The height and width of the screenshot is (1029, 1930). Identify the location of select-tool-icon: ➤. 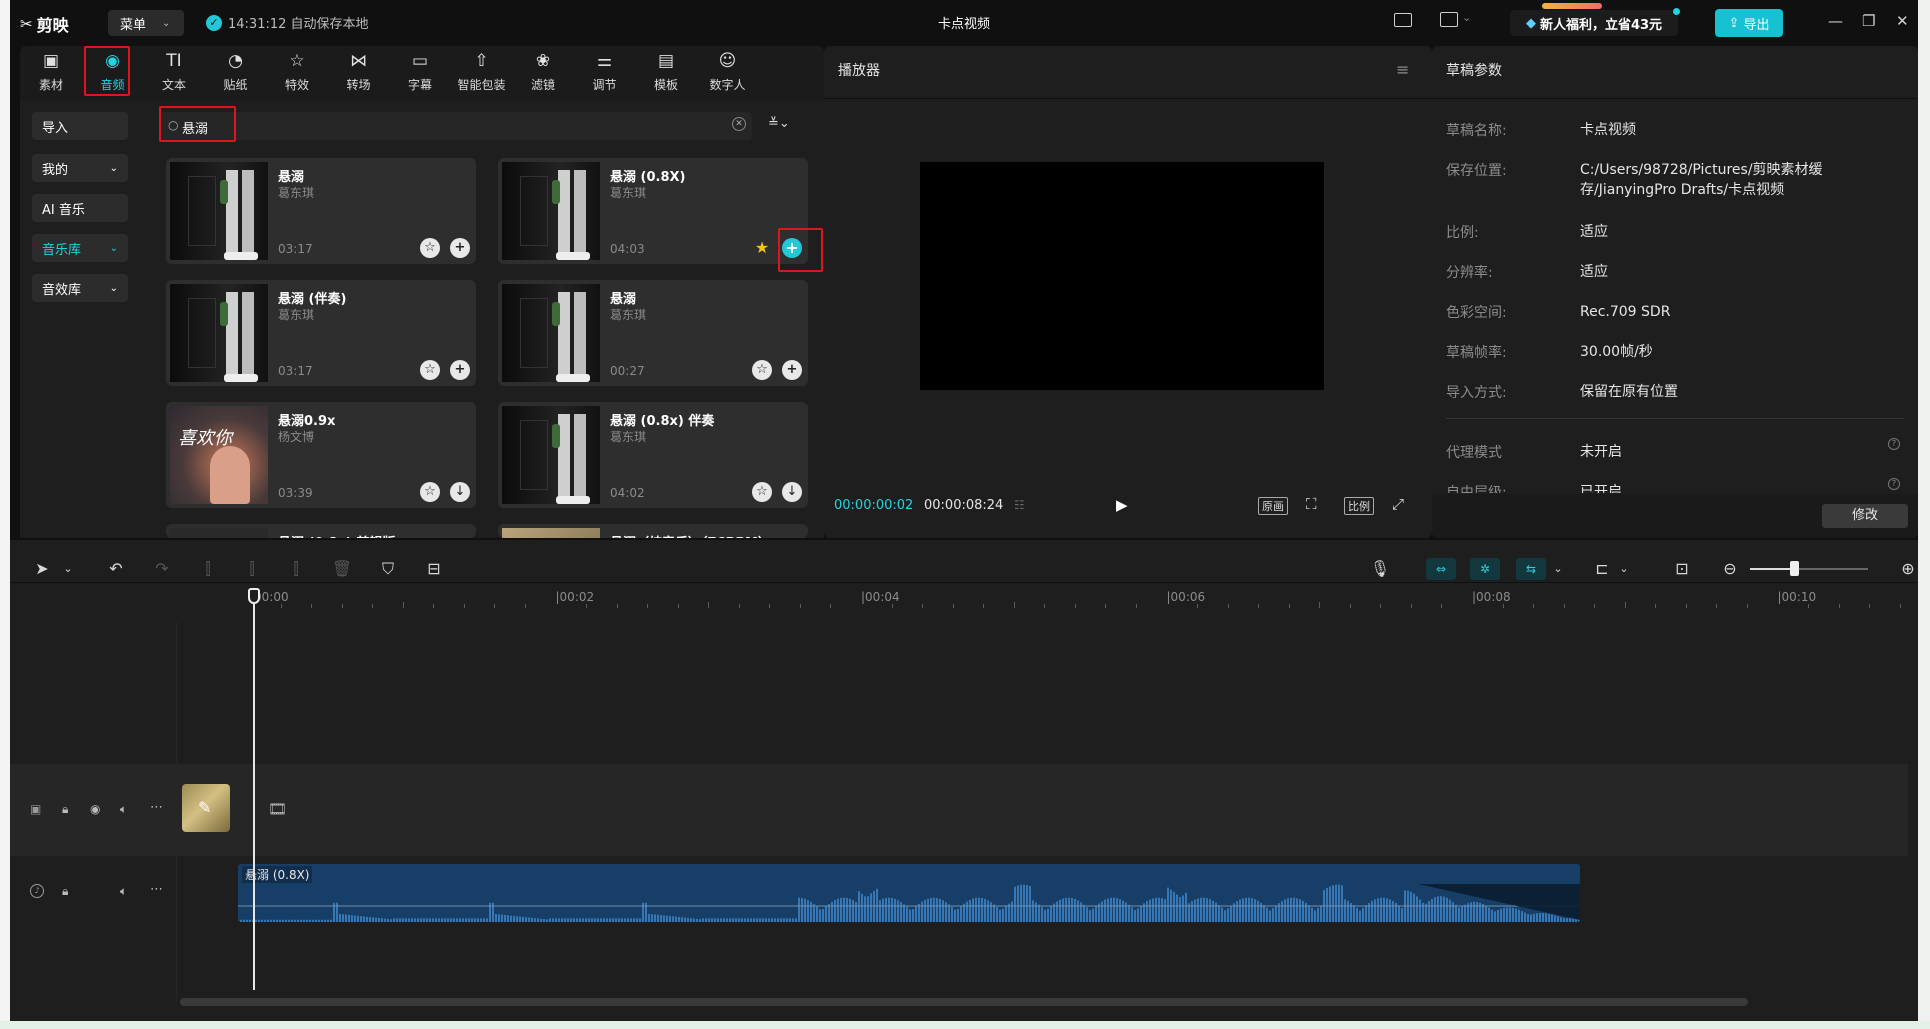
(42, 569).